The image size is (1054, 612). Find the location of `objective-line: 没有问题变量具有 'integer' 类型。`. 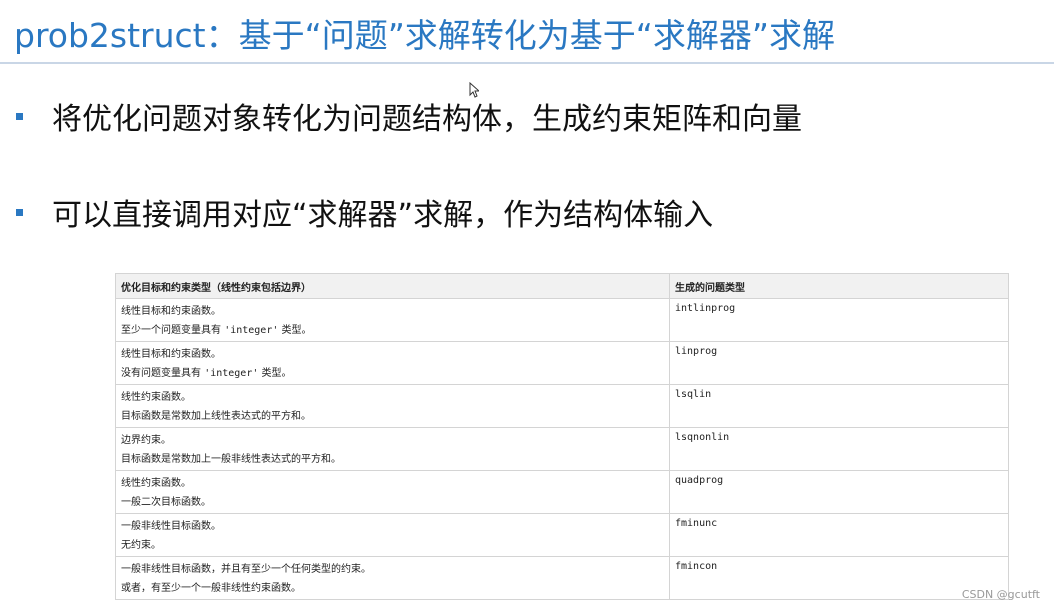

objective-line: 没有问题变量具有 'integer' 类型。 is located at coordinates (392, 373).